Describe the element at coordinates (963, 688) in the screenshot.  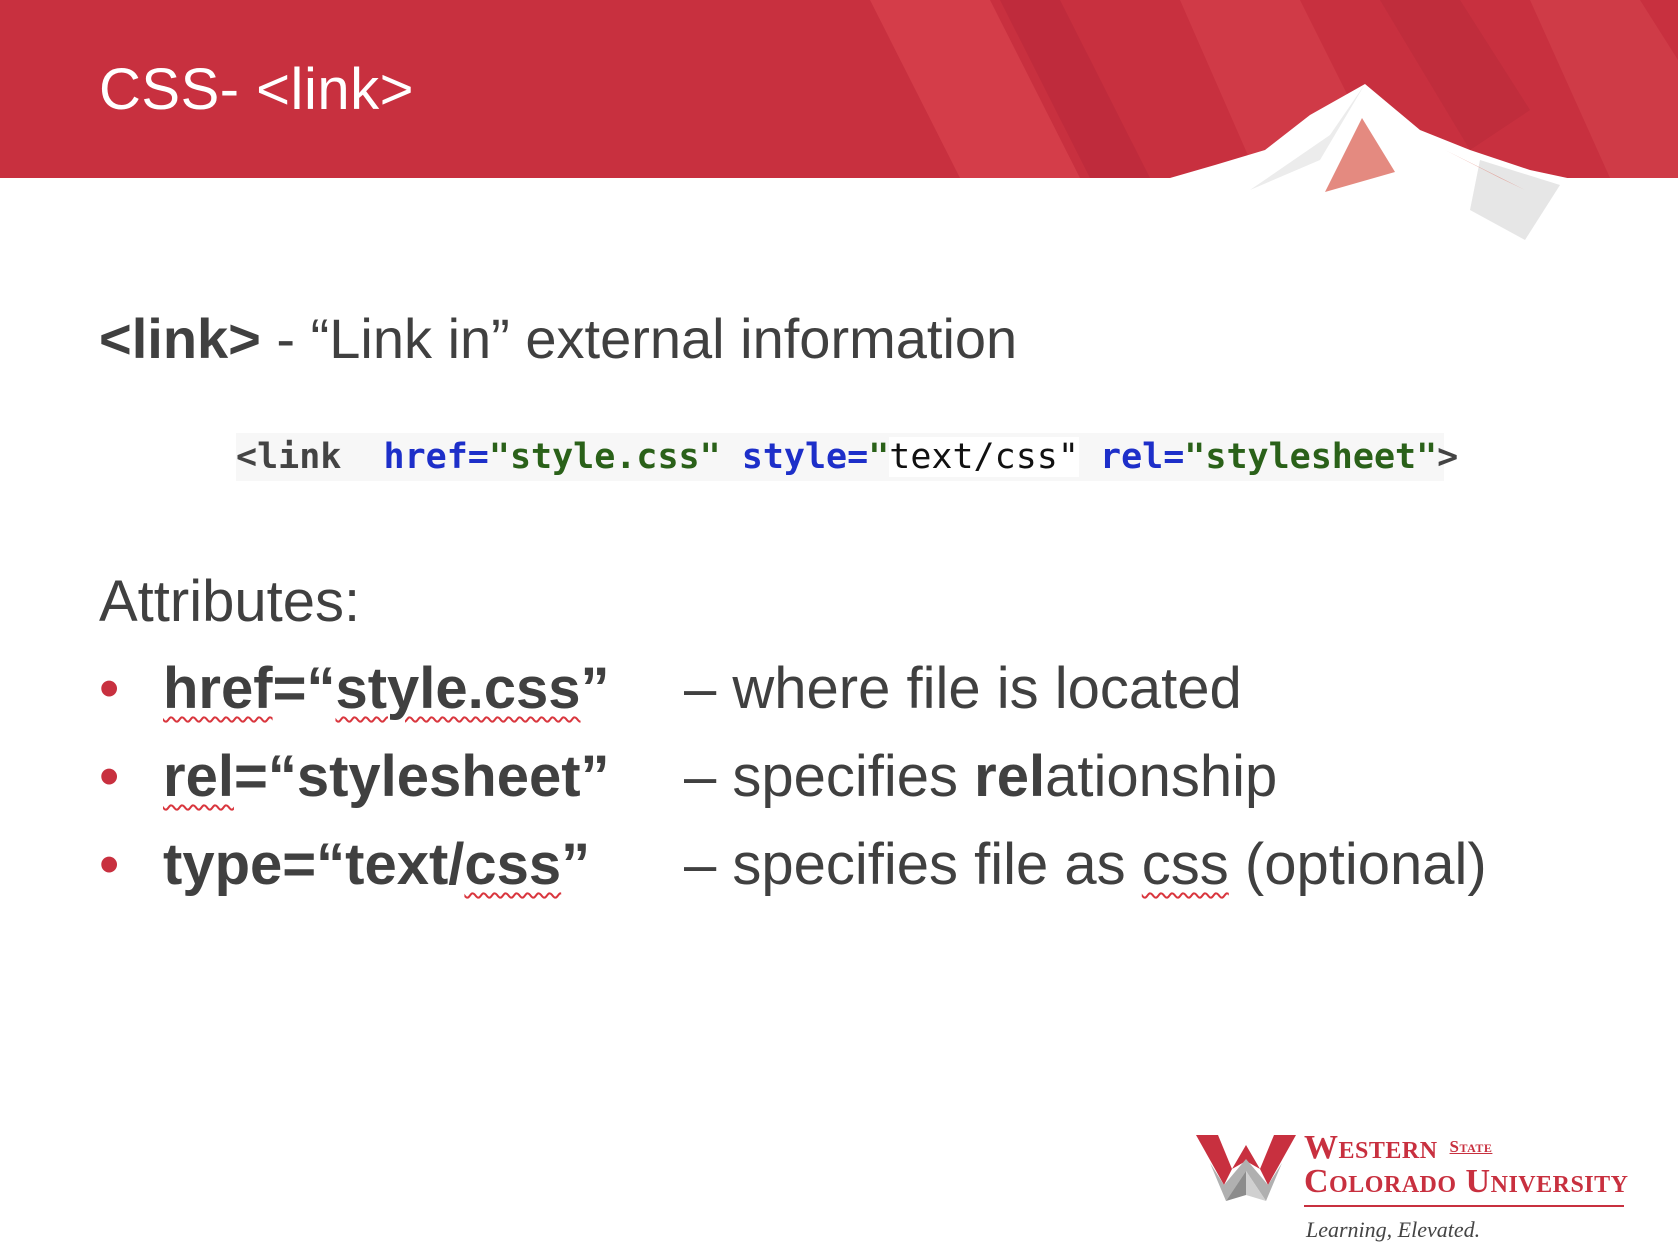
I see `attribute-description: – where file is located` at that location.